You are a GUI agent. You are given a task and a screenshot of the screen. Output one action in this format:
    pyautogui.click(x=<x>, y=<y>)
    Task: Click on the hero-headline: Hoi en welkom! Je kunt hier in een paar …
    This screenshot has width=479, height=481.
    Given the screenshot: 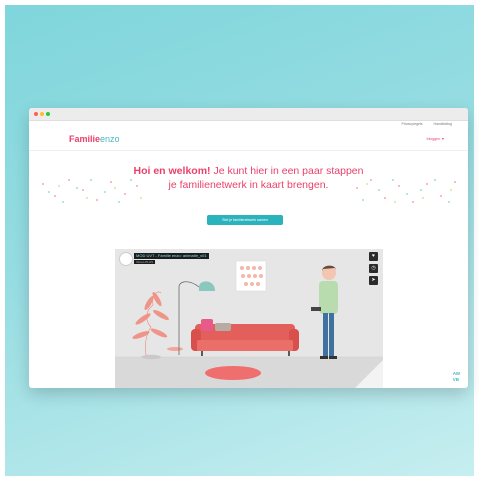 What is the action you would take?
    pyautogui.click(x=248, y=178)
    